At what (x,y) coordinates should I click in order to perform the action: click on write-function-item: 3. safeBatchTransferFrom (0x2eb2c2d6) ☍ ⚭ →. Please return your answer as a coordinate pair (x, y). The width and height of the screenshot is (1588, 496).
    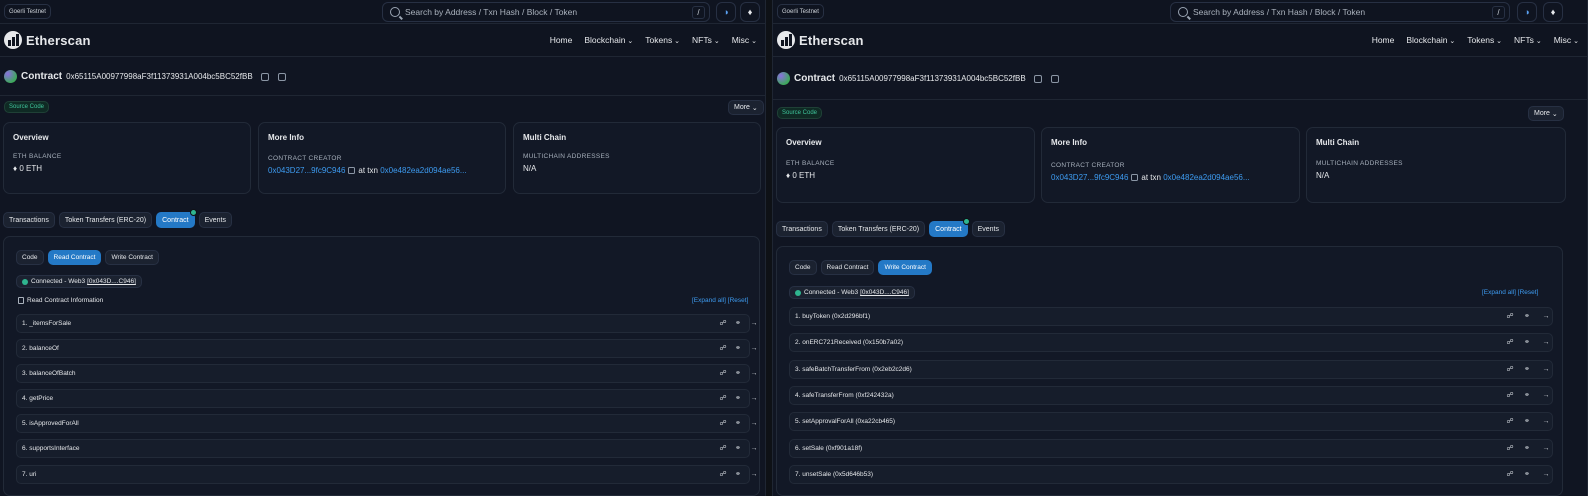
    Looking at the image, I should click on (1171, 369).